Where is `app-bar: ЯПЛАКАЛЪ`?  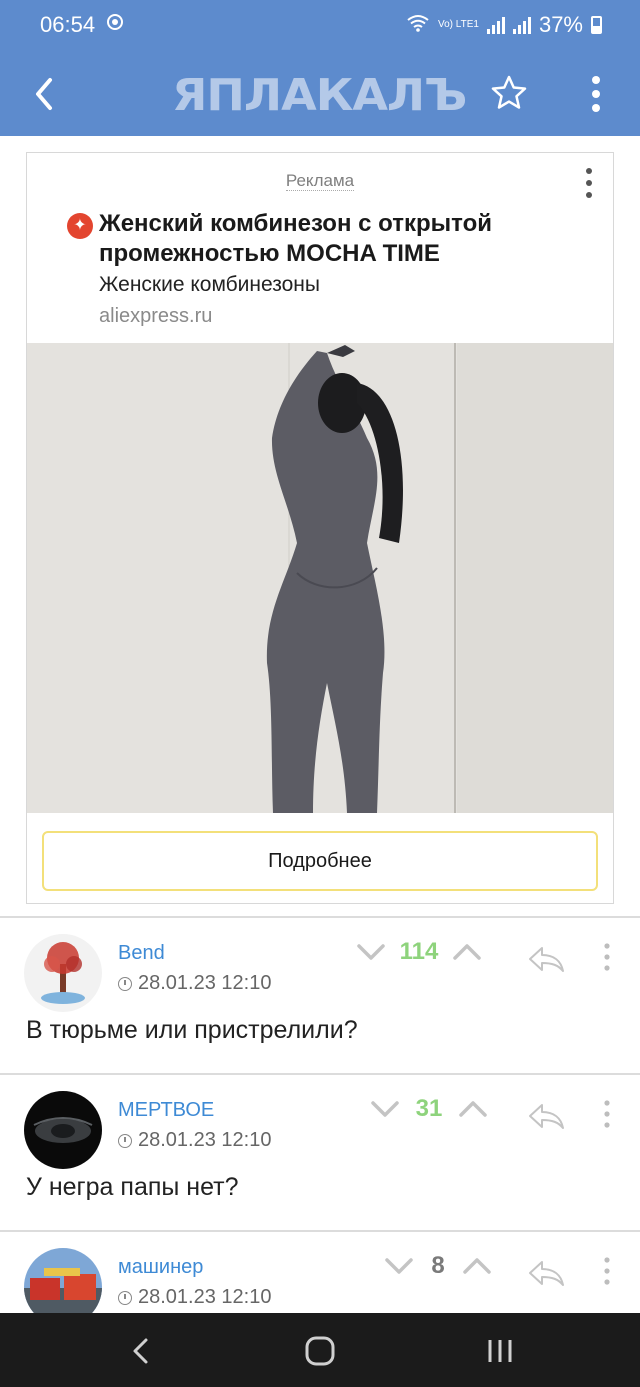
app-bar: ЯПЛАКАЛЪ is located at coordinates (320, 94).